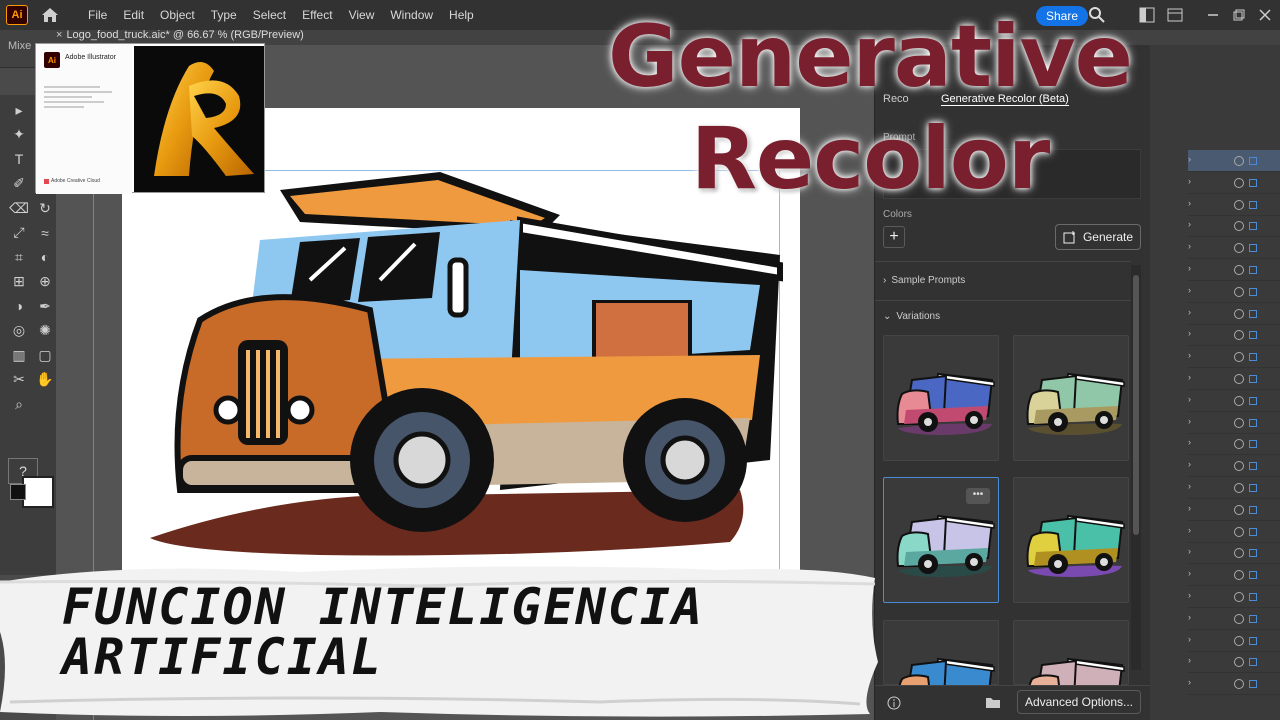 The height and width of the screenshot is (720, 1280). Describe the element at coordinates (924, 280) in the screenshot. I see `sample-prompts-section: › Sample Prompts` at that location.